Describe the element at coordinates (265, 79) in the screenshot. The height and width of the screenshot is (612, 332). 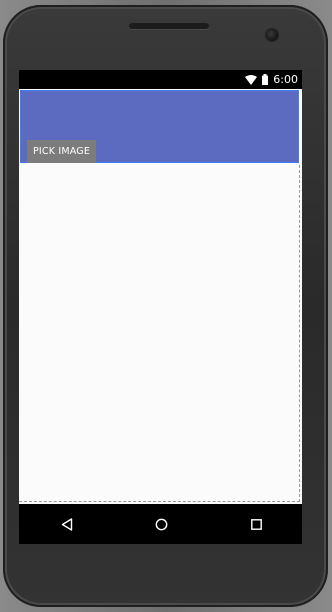
I see `battery-icon` at that location.